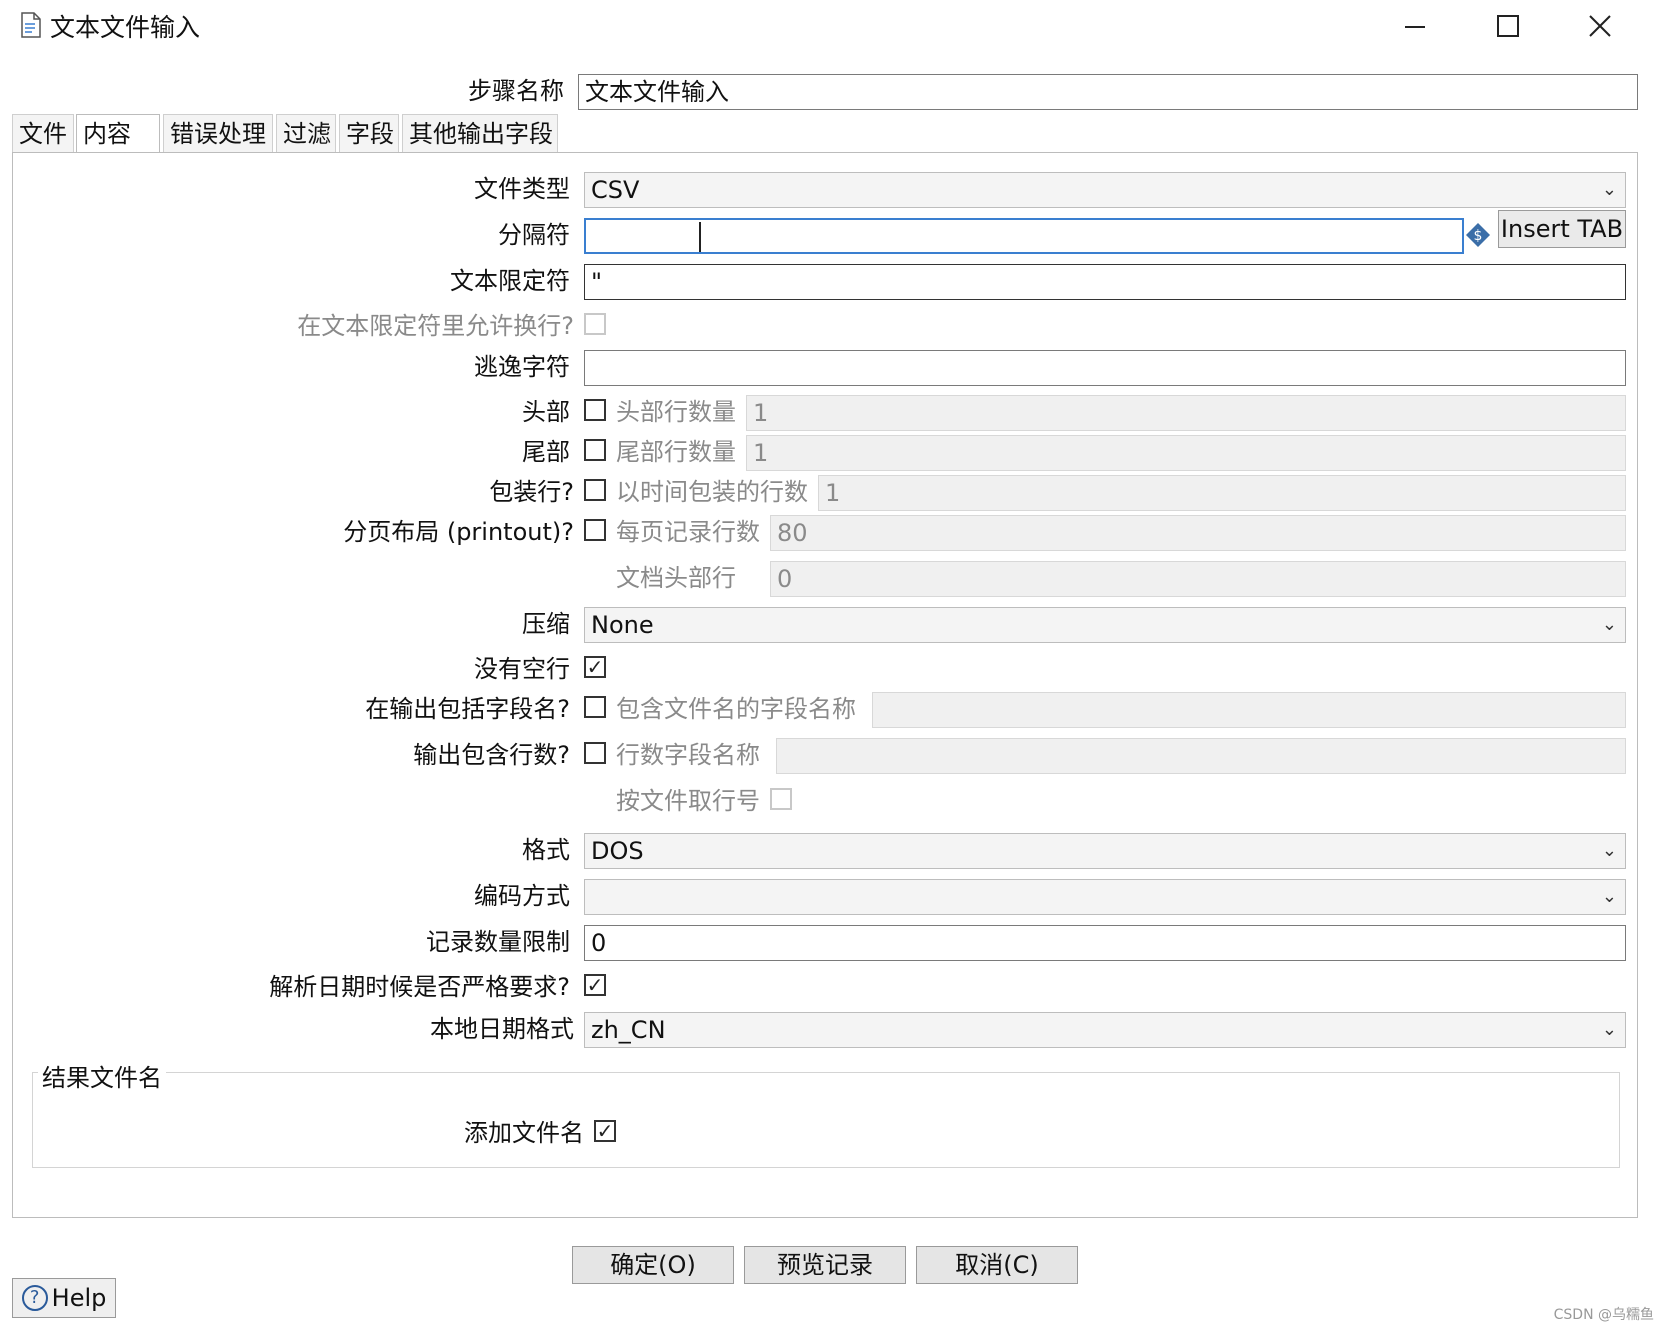 The width and height of the screenshot is (1662, 1329). Describe the element at coordinates (1249, 710) in the screenshot. I see `filename-field-input` at that location.